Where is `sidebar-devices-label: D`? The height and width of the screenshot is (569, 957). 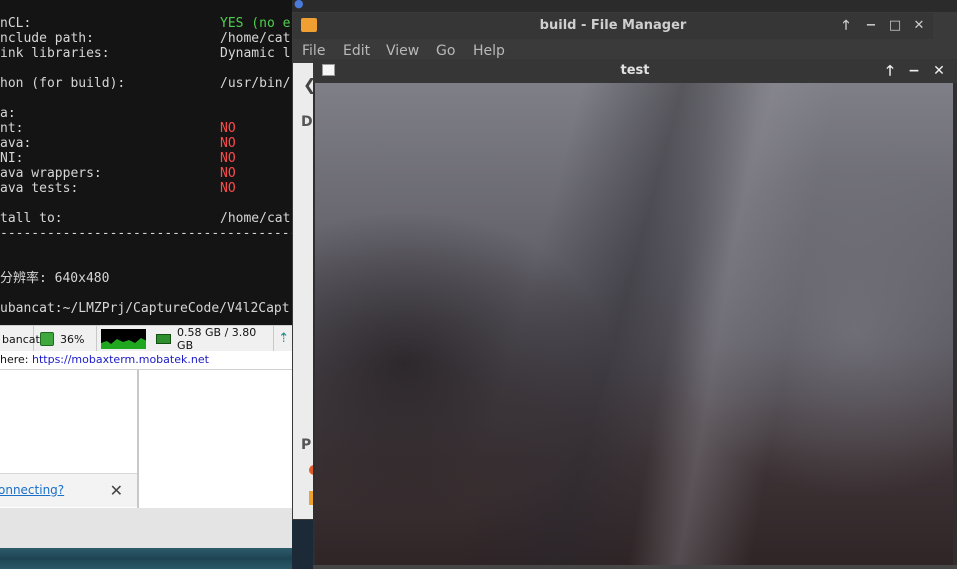
sidebar-devices-label: D is located at coordinates (307, 122).